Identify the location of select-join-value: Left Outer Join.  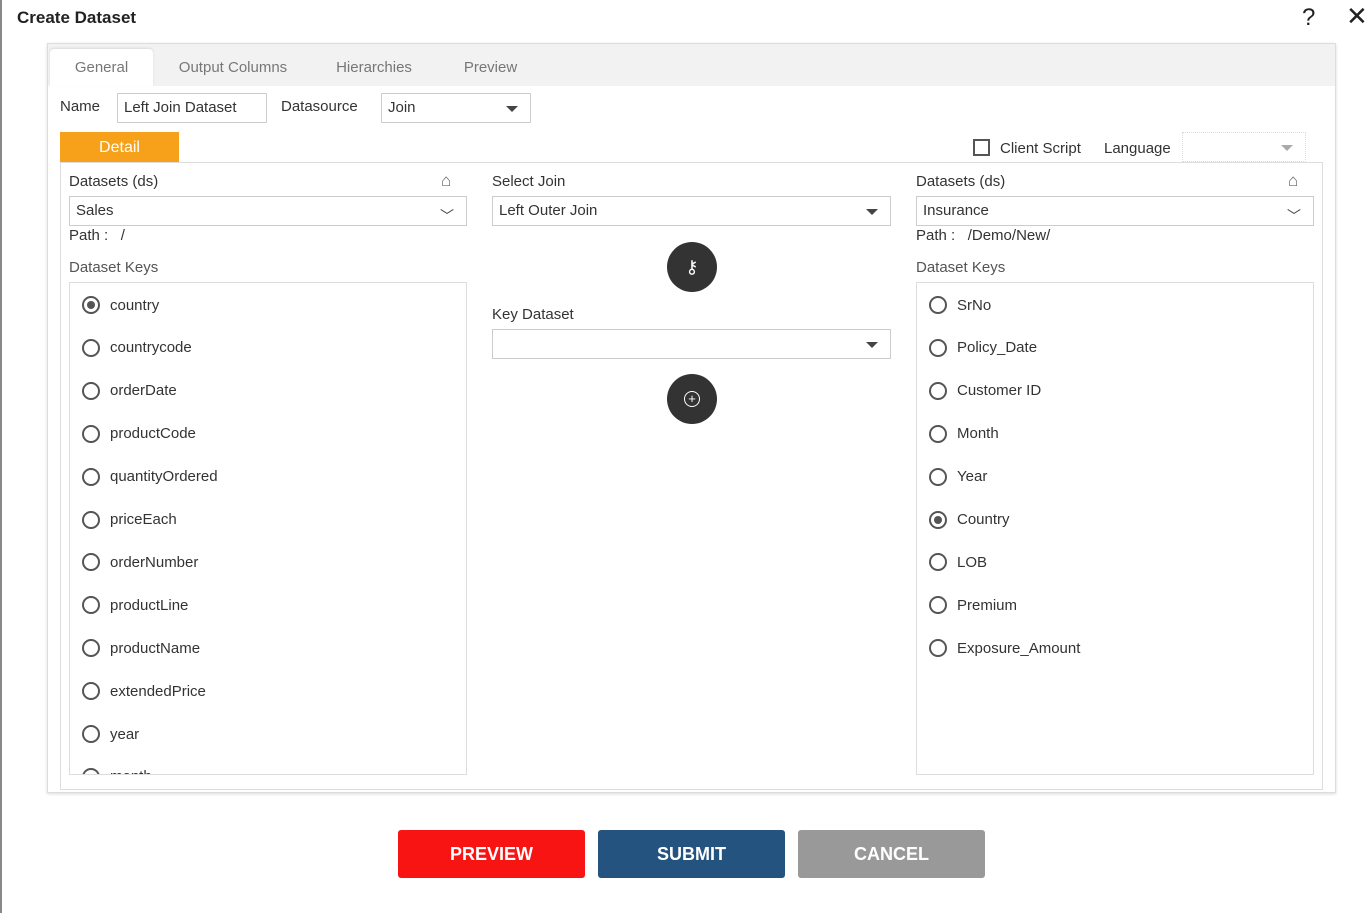
(548, 210).